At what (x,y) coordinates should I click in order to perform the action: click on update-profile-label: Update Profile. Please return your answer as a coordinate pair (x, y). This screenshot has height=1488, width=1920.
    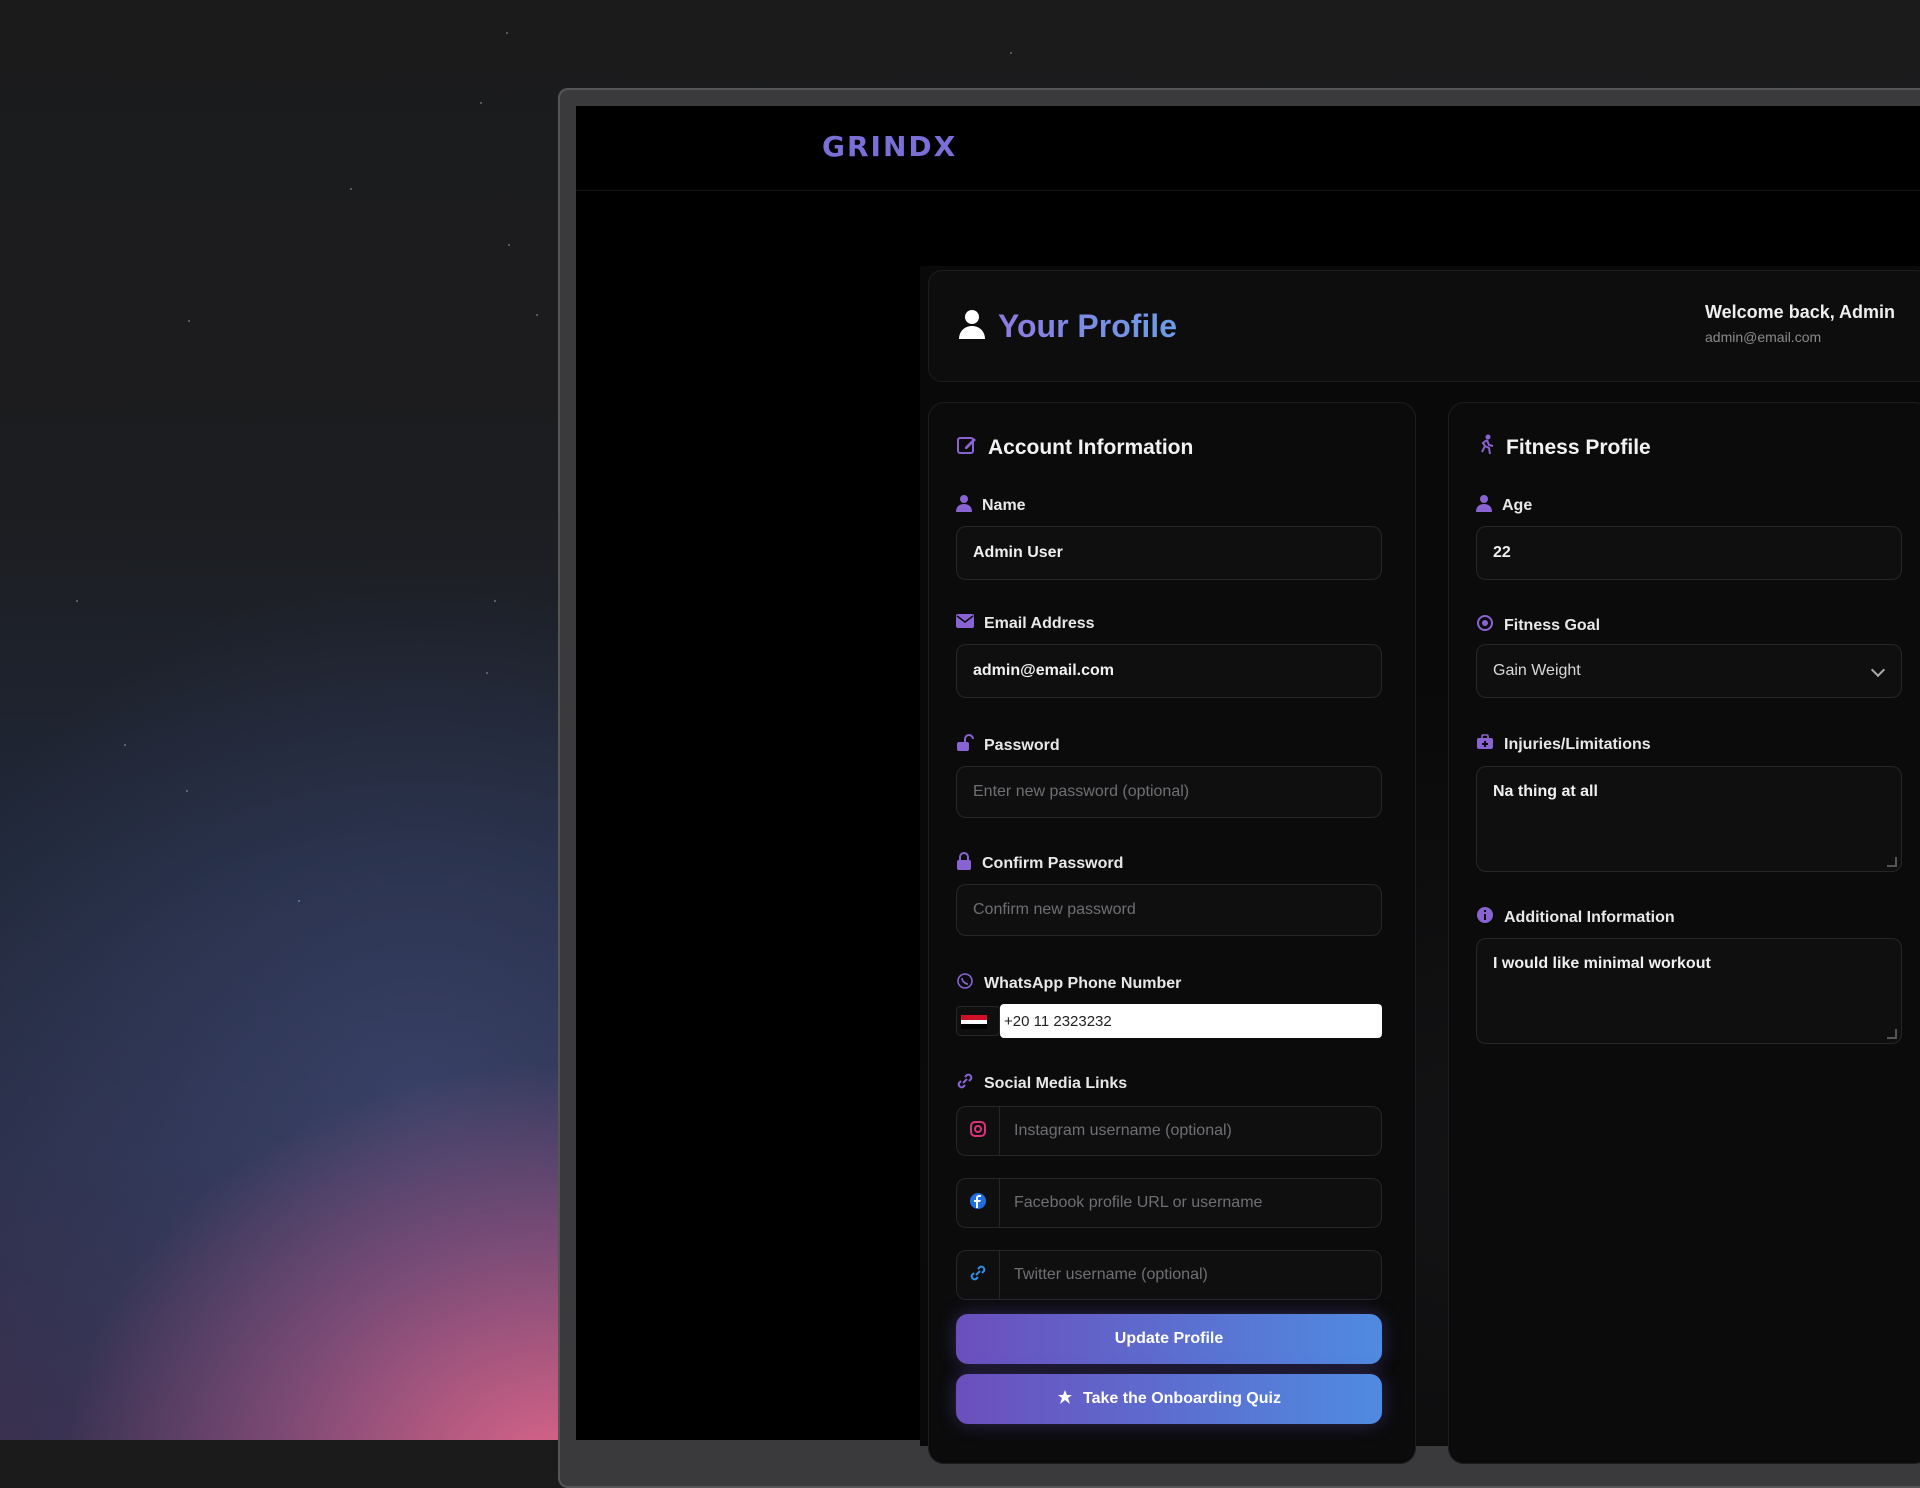
    Looking at the image, I should click on (1169, 1338).